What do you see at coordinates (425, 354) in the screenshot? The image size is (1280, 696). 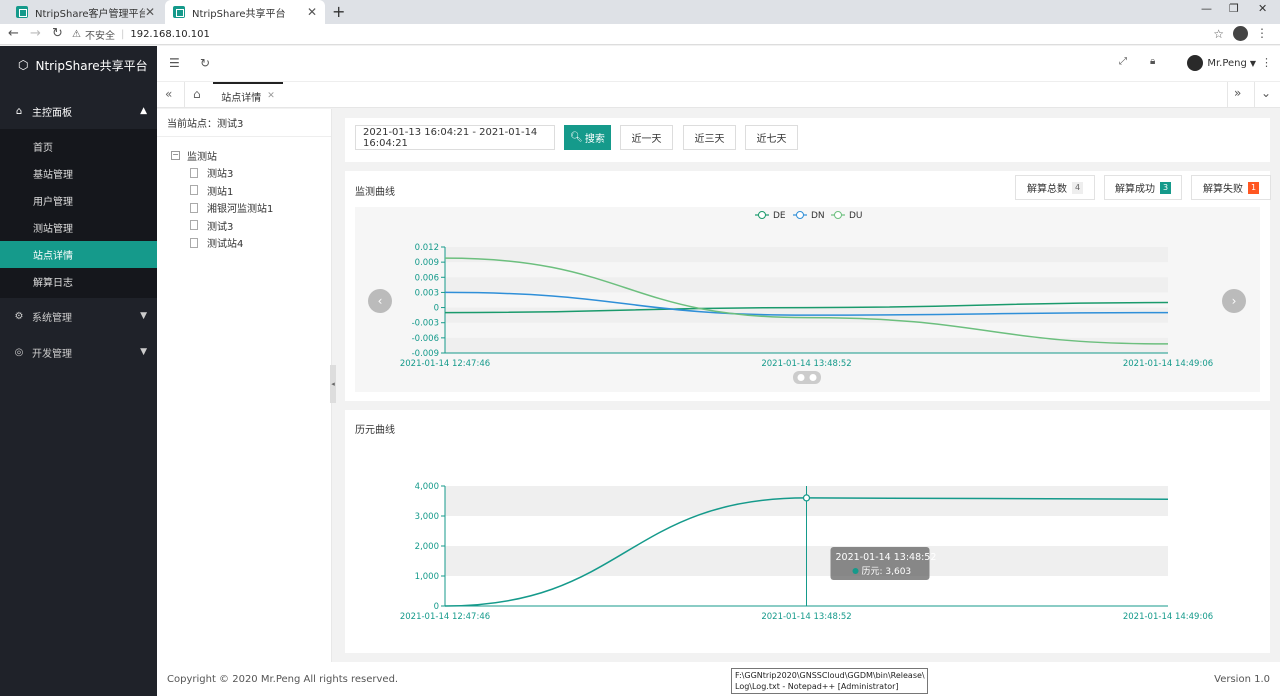 I see `y-tick-label: -0.009` at bounding box center [425, 354].